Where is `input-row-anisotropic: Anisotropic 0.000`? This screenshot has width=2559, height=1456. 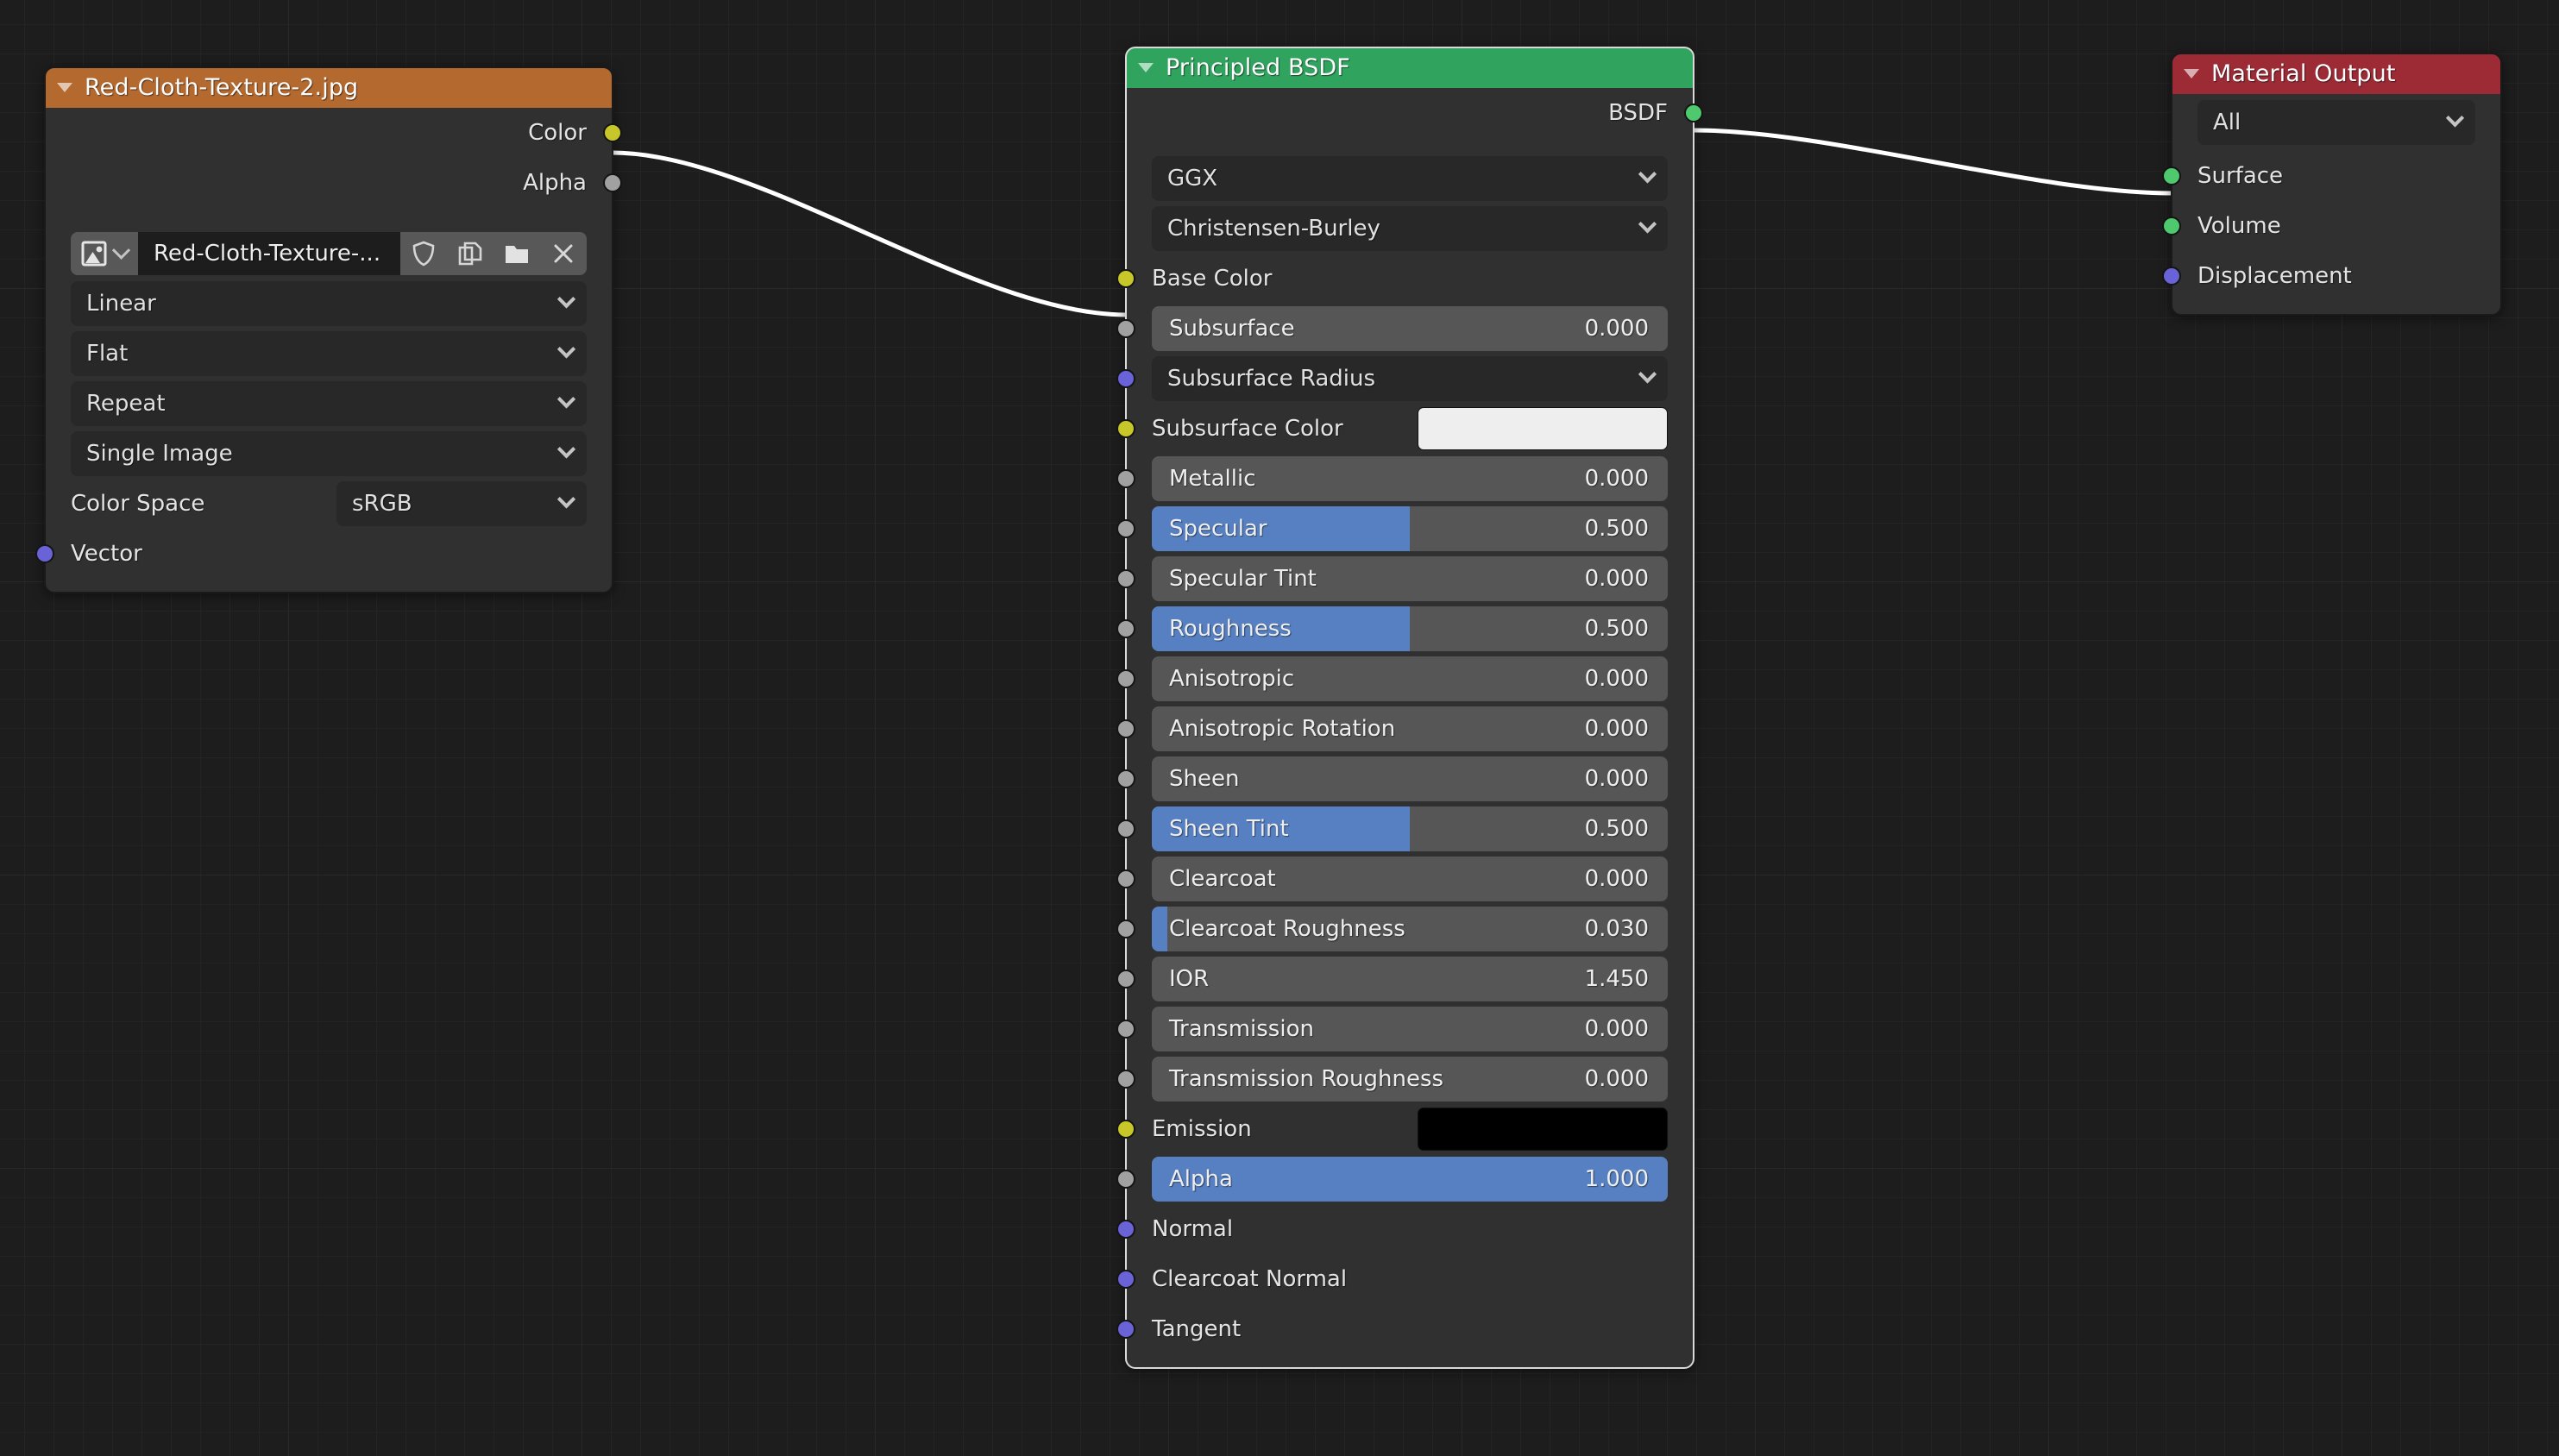
input-row-anisotropic: Anisotropic 0.000 is located at coordinates (1405, 679).